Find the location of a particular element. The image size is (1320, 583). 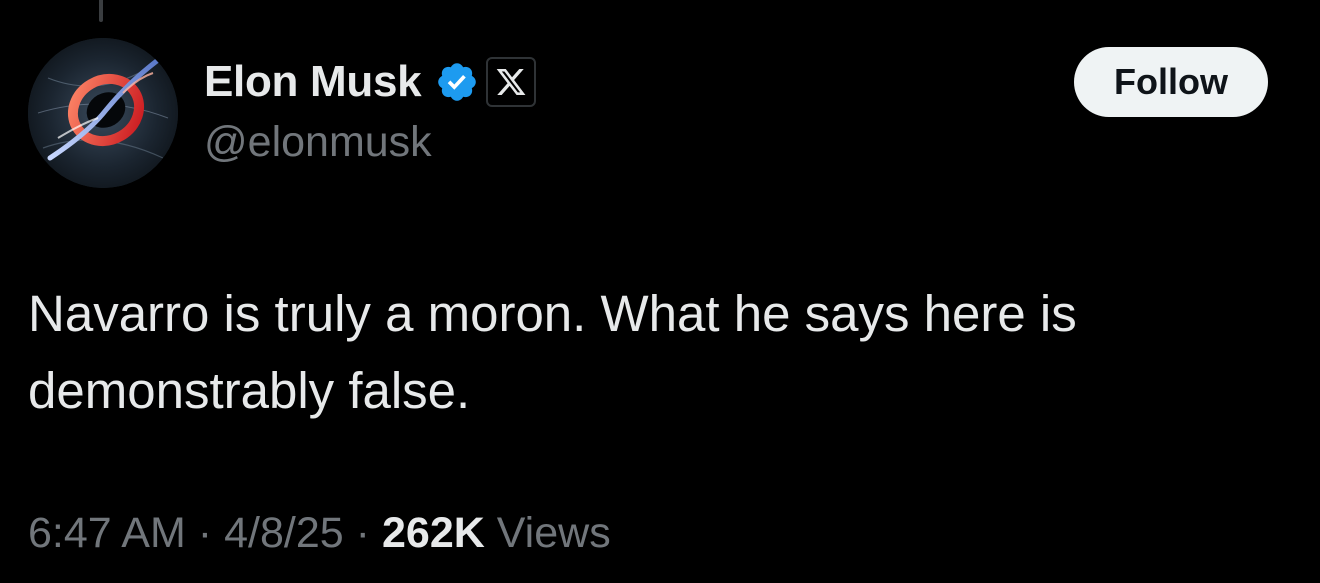

verified-badge-icon is located at coordinates (457, 82).